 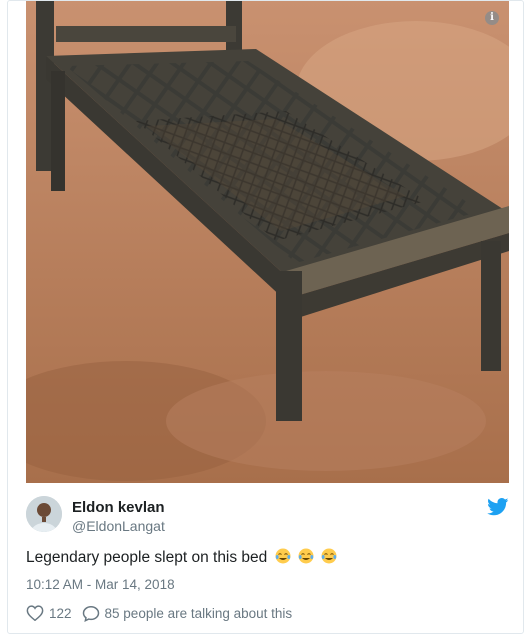 What do you see at coordinates (198, 613) in the screenshot?
I see `reply-conversation-text: 85 people are talking about this` at bounding box center [198, 613].